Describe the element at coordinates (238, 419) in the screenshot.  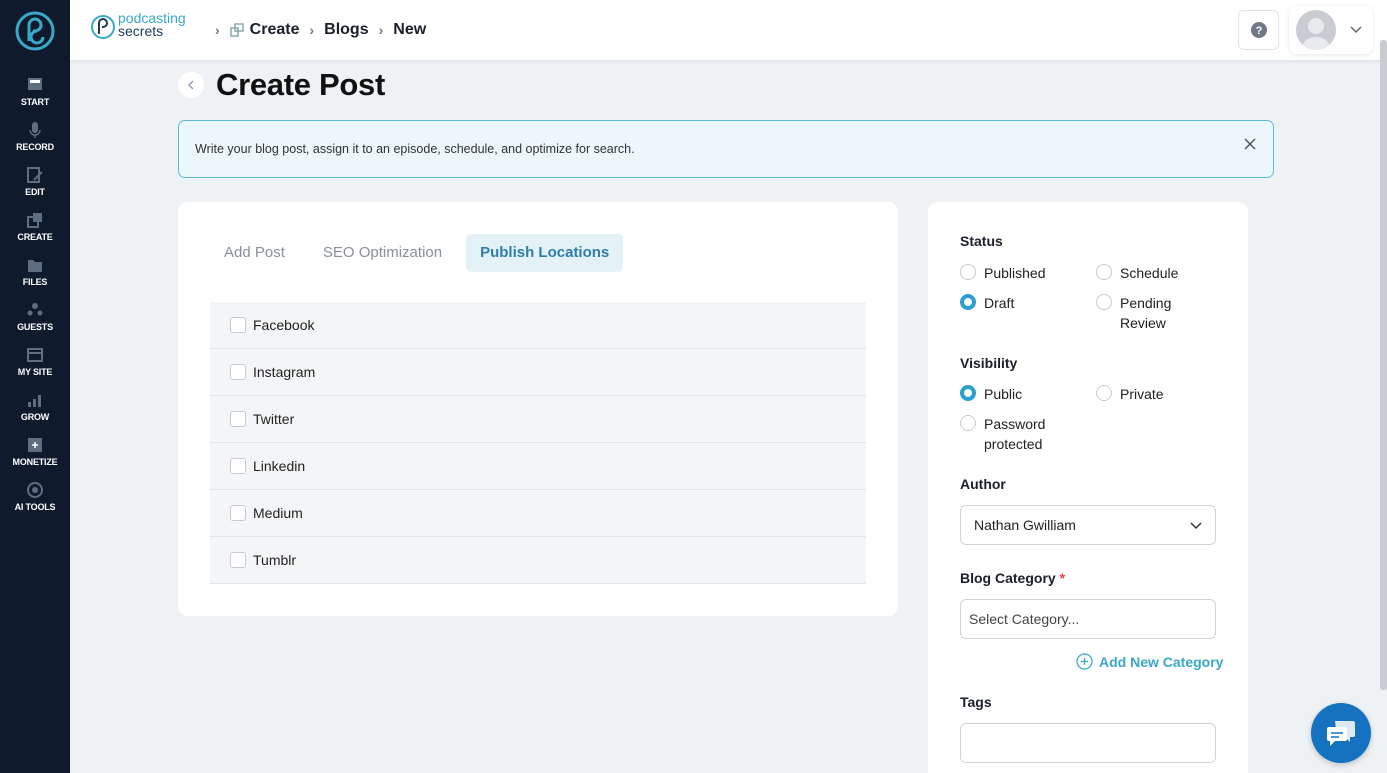
I see `twitter-checkbox` at that location.